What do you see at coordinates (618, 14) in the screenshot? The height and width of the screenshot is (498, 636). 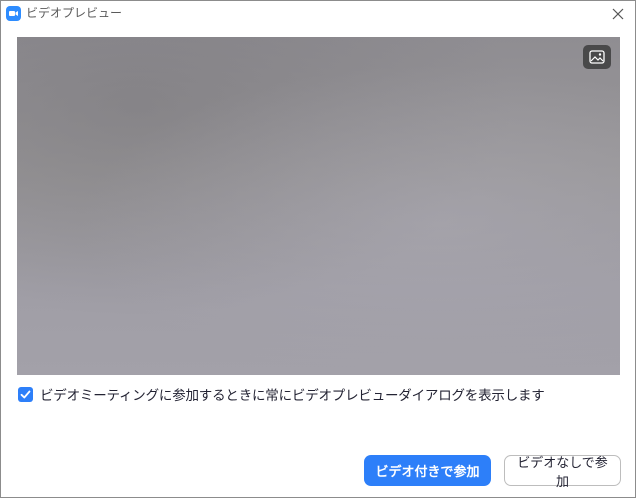 I see `close-icon` at bounding box center [618, 14].